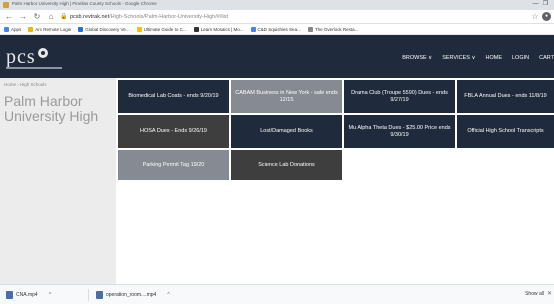  I want to click on bookmark-apps: Apps, so click(12, 29).